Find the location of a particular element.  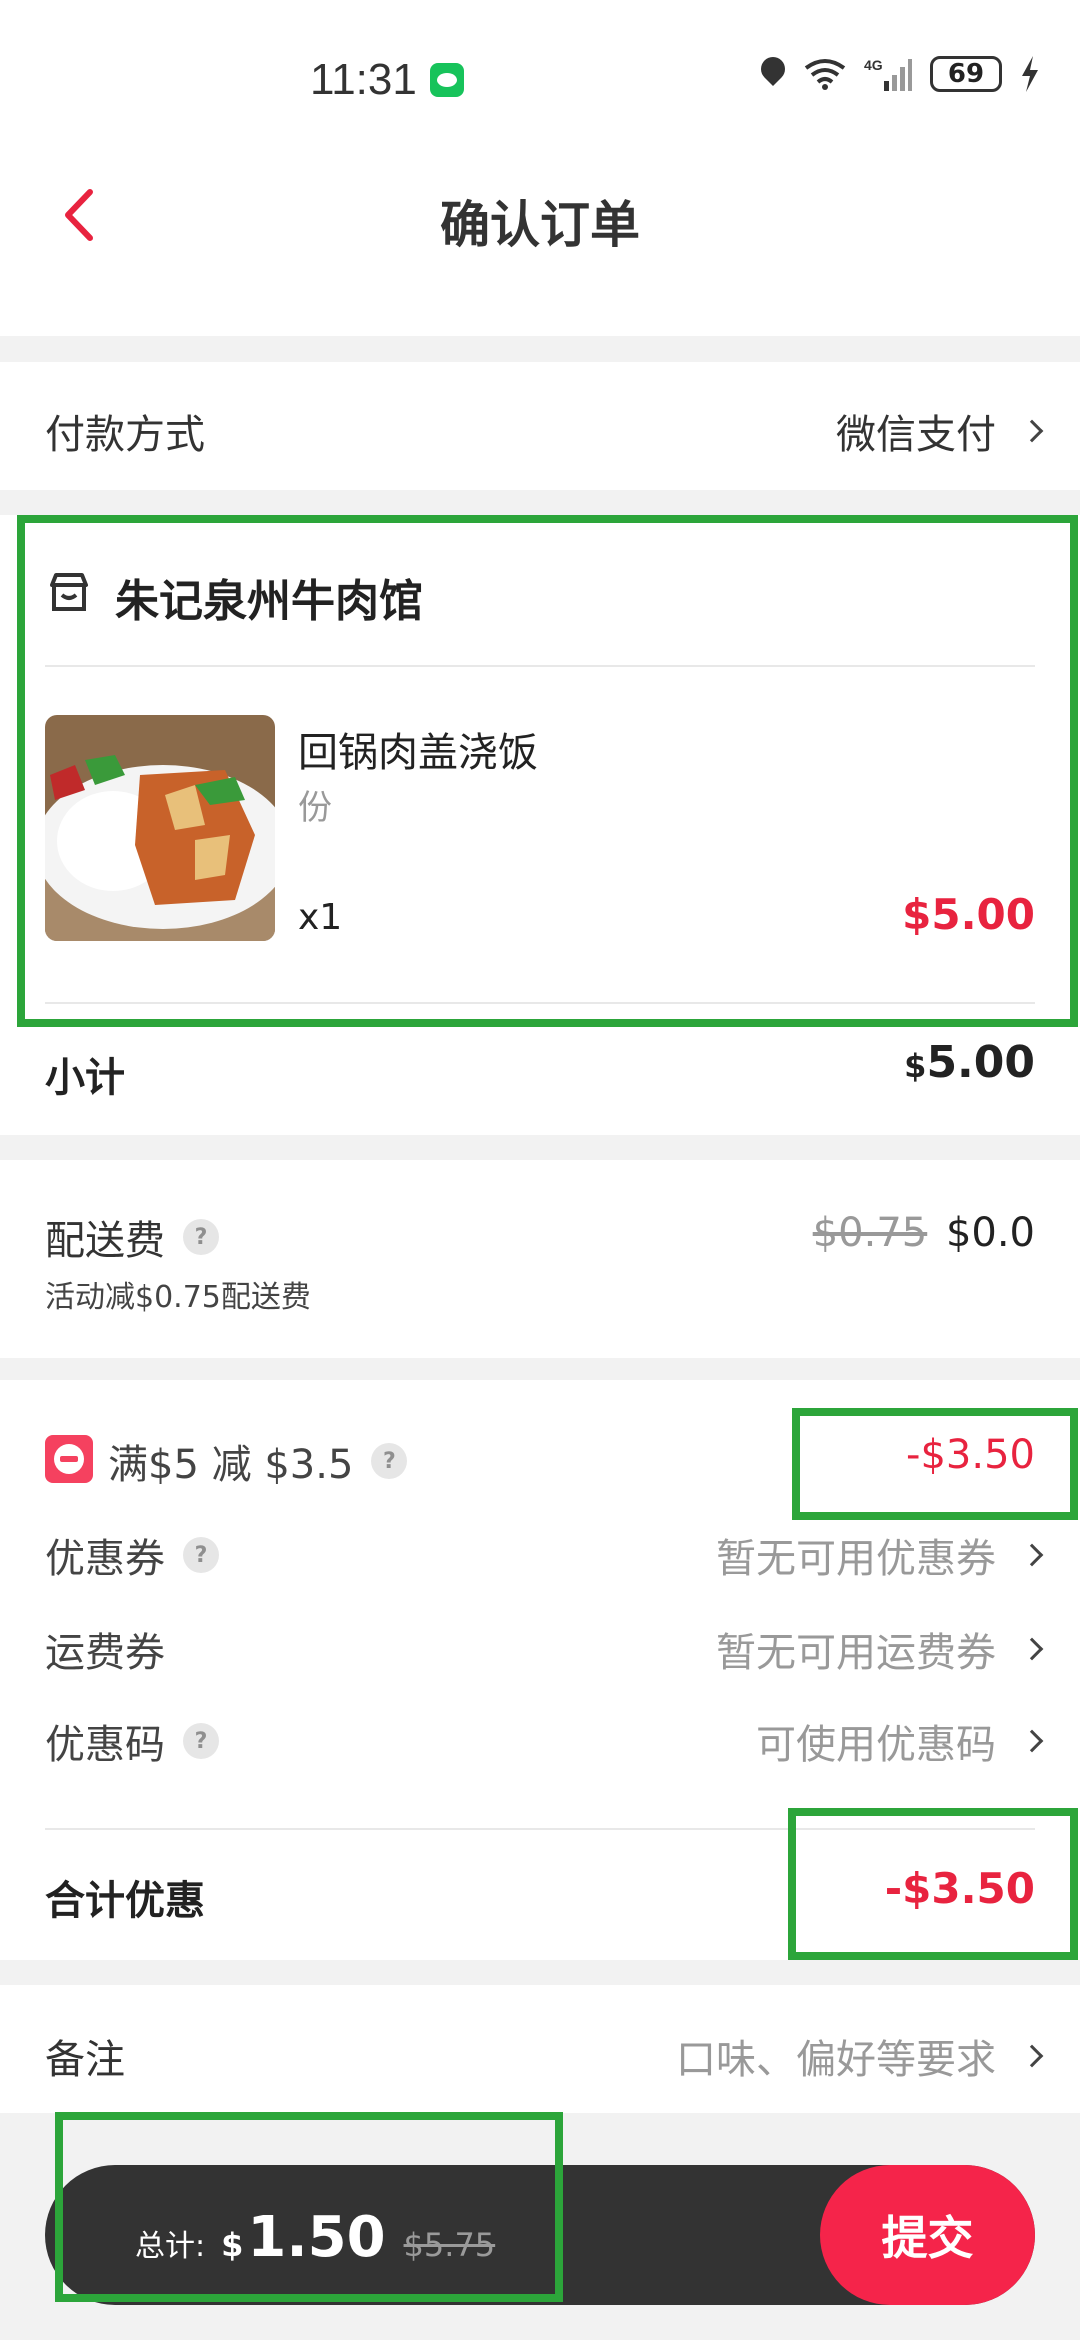

payment-method-label: 付款方式 is located at coordinates (125, 435).